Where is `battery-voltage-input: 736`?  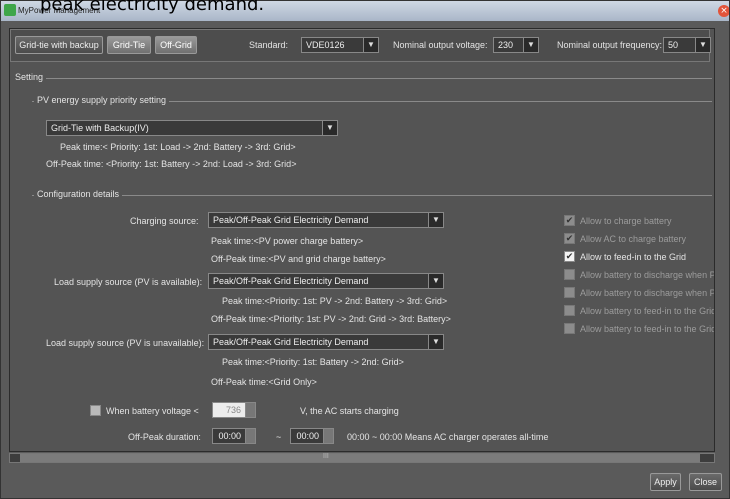 battery-voltage-input: 736 is located at coordinates (234, 410).